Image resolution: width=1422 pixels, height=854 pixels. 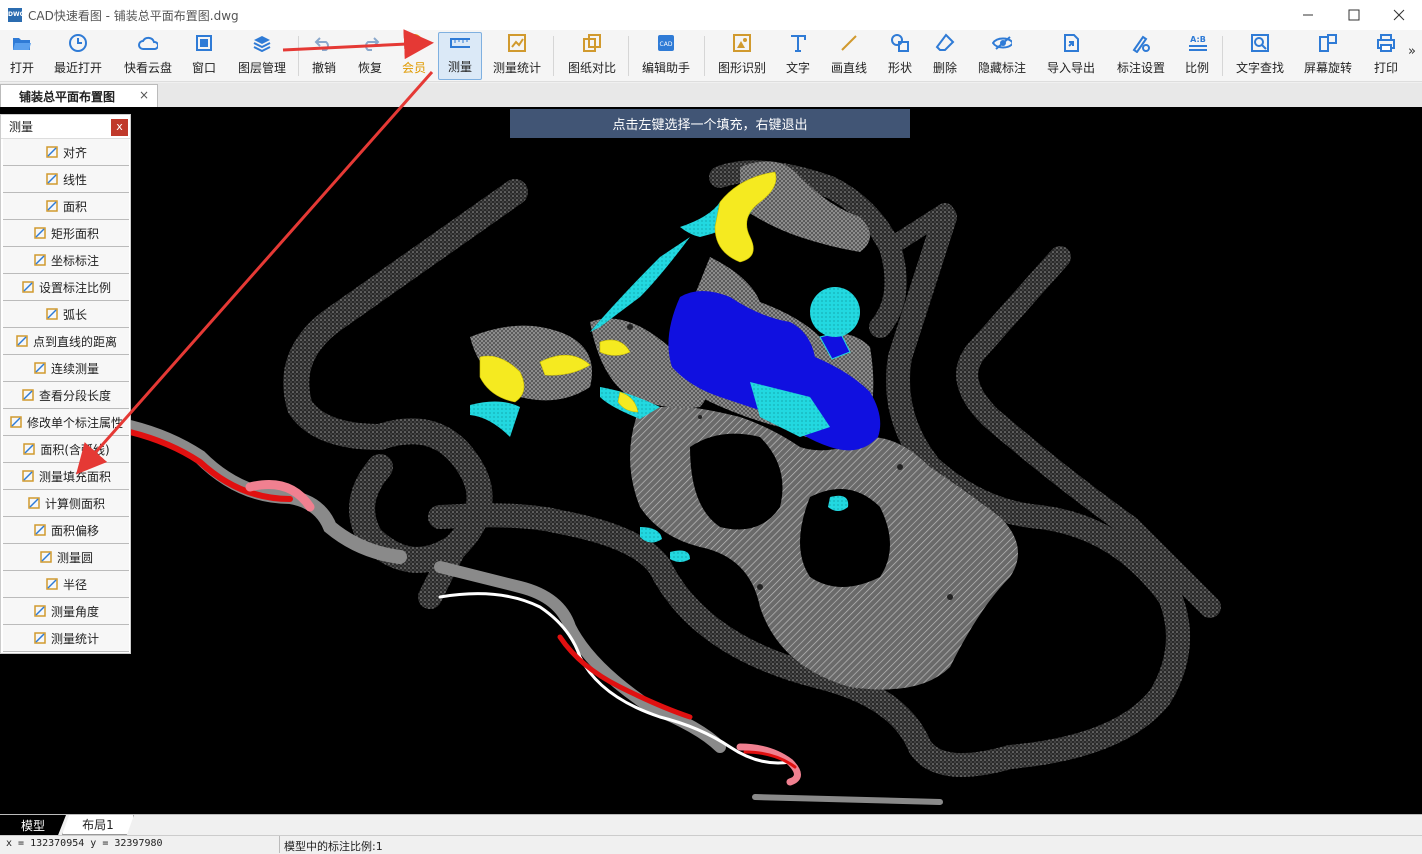 I want to click on measure-tool-area-offset: 面积偏移, so click(x=66, y=530).